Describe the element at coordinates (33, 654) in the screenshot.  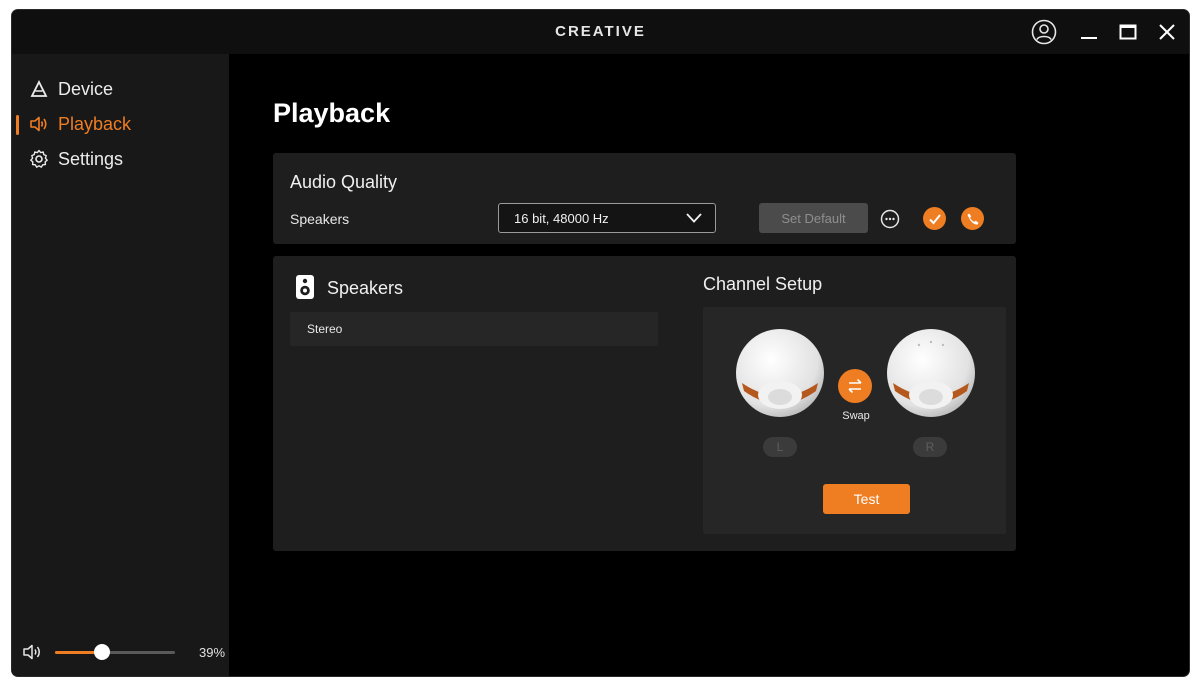
I see `volume-icon` at that location.